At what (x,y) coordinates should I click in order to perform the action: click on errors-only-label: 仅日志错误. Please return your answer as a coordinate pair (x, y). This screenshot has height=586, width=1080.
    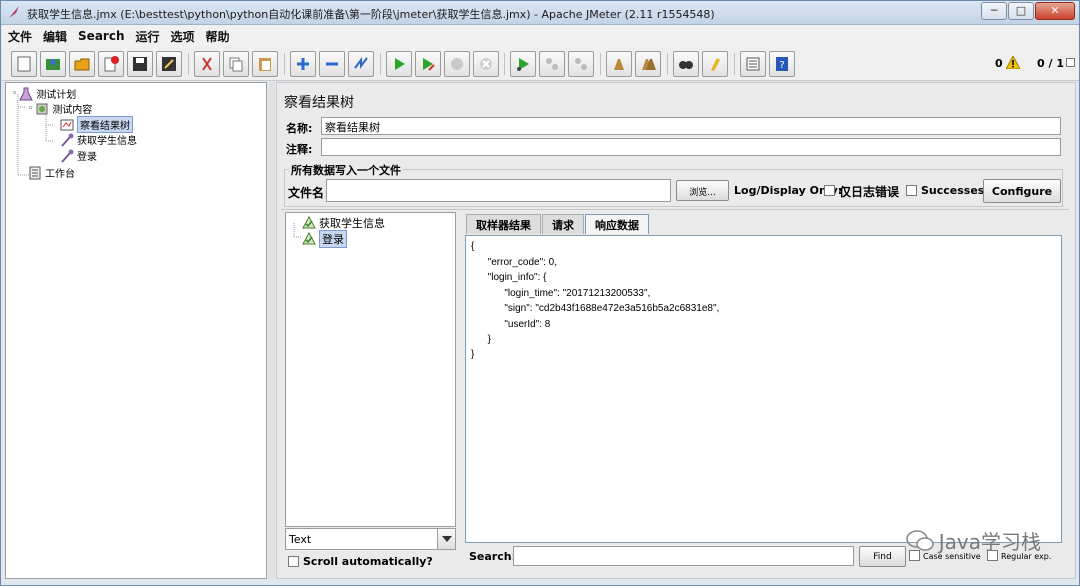
    Looking at the image, I should click on (869, 192).